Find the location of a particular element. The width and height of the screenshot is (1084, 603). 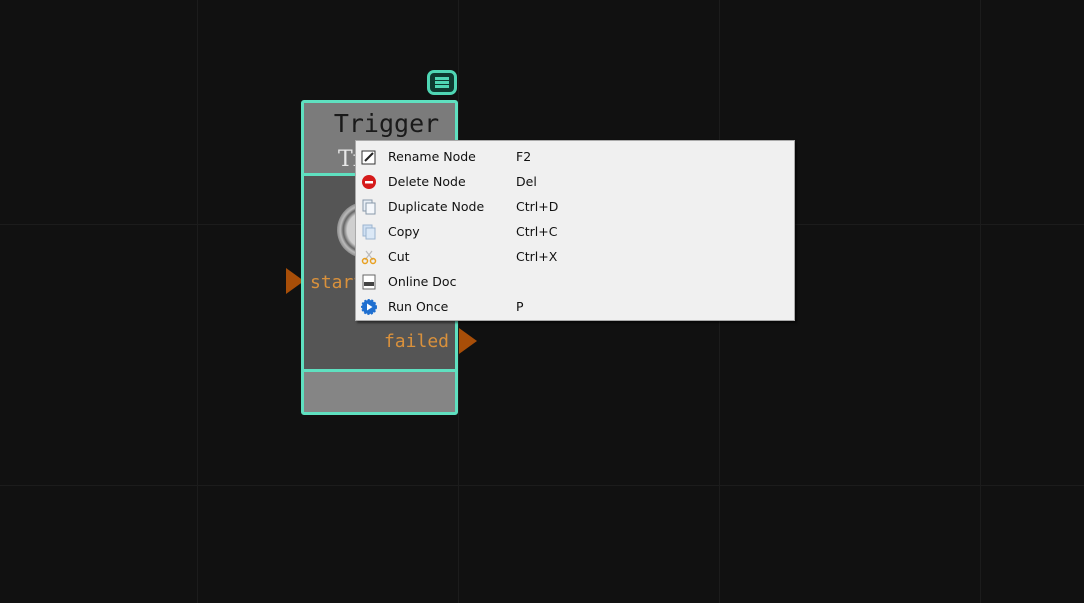

menu-item-label: Run Once is located at coordinates (418, 306).